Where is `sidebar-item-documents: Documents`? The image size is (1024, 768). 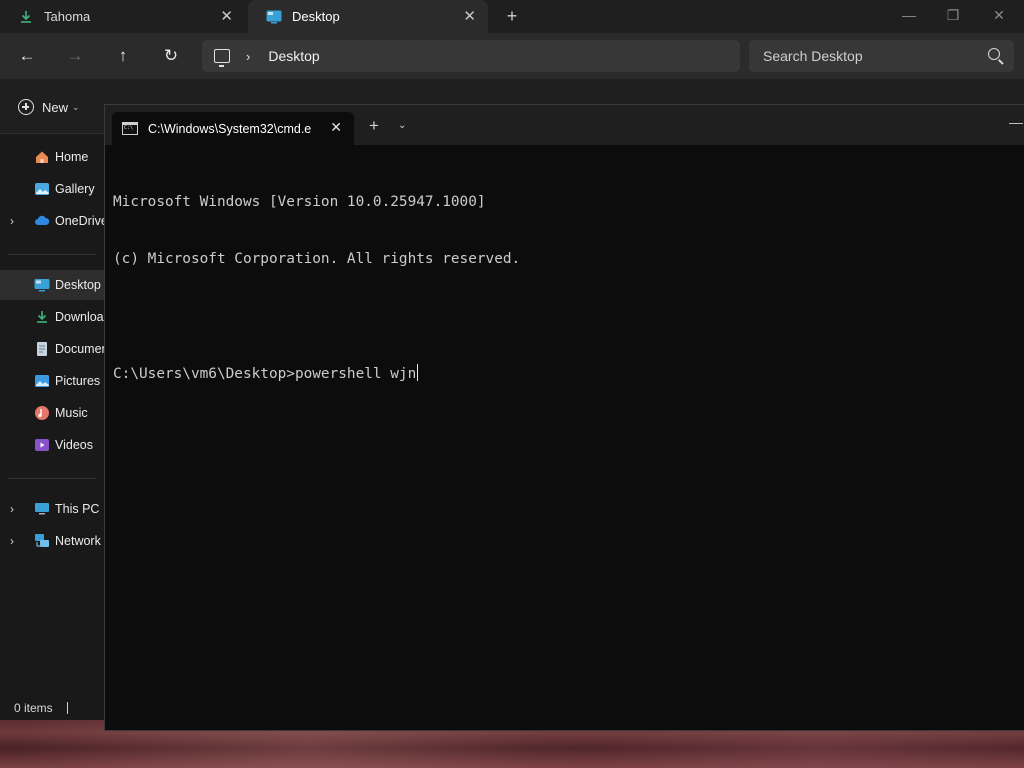
sidebar-item-documents: Documents is located at coordinates (52, 349).